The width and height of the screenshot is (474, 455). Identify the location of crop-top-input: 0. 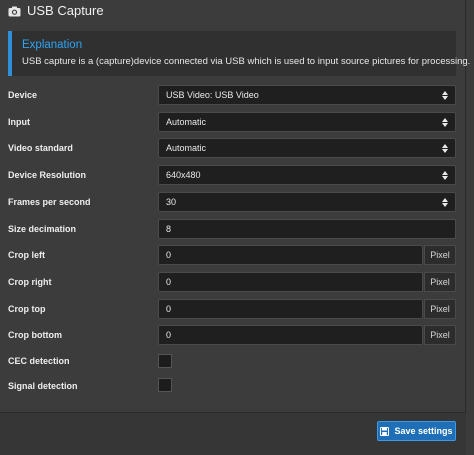
(290, 309).